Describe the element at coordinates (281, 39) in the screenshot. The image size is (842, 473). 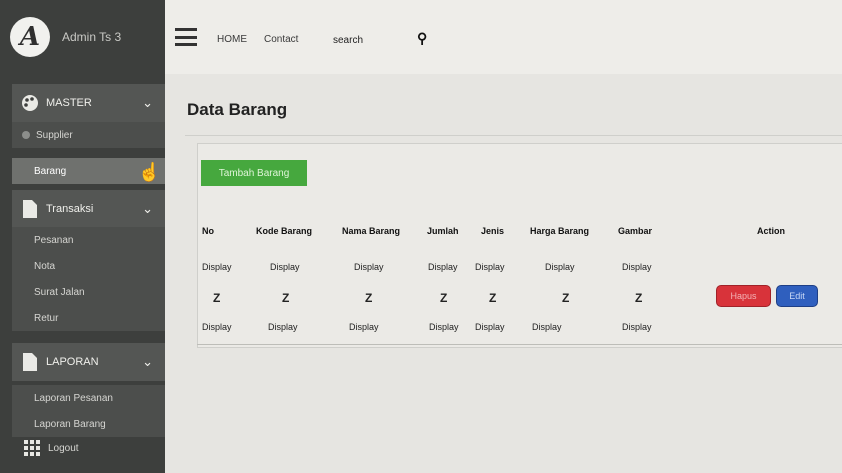
I see `nav-contact: Contact` at that location.